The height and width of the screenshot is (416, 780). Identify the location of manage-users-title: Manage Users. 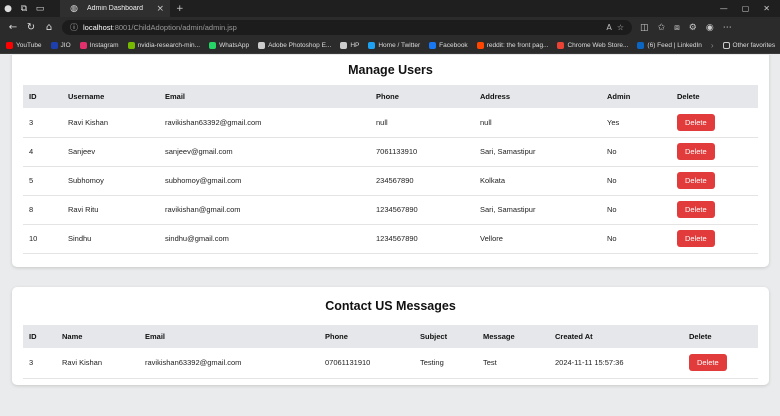
(390, 70).